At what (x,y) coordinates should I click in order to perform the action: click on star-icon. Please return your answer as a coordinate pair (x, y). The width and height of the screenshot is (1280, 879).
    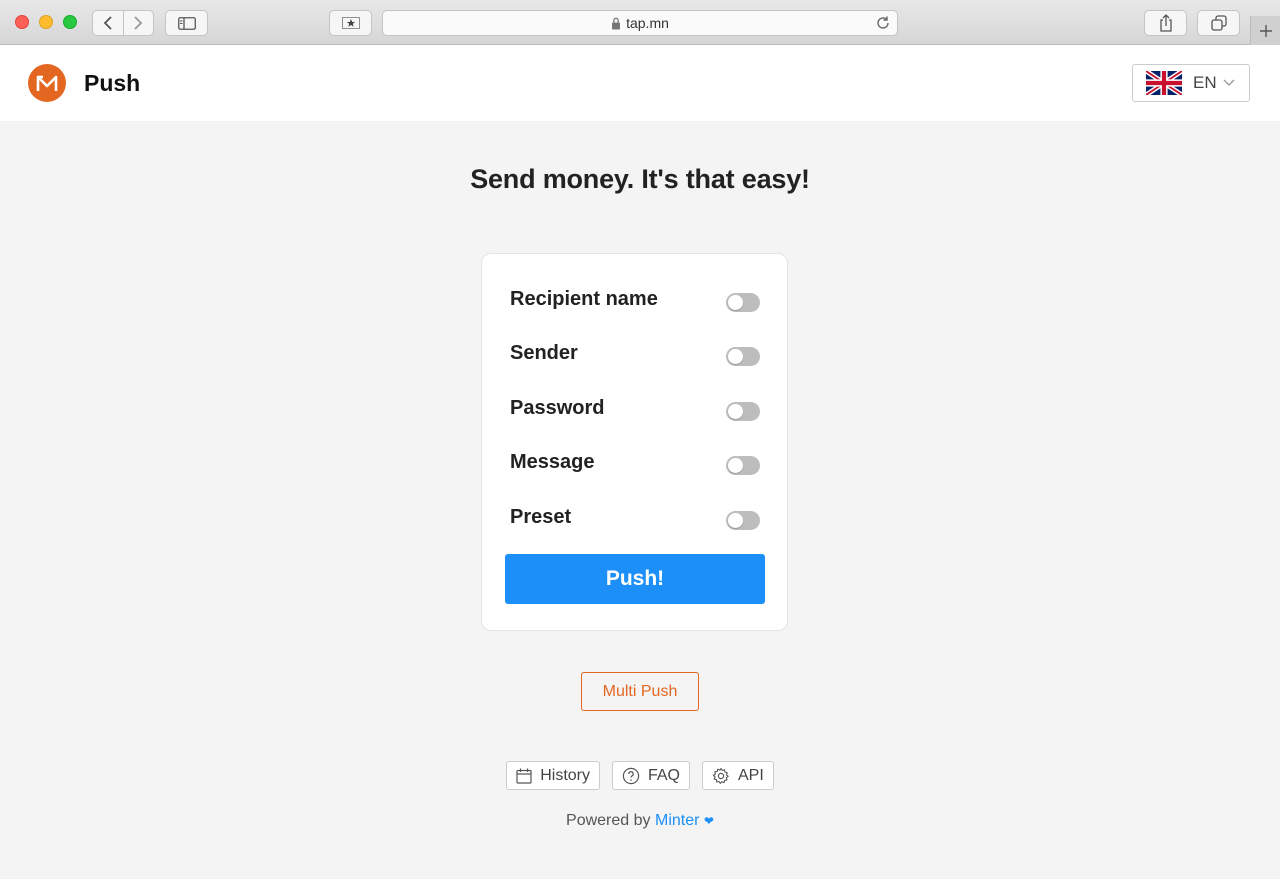
    Looking at the image, I should click on (350, 23).